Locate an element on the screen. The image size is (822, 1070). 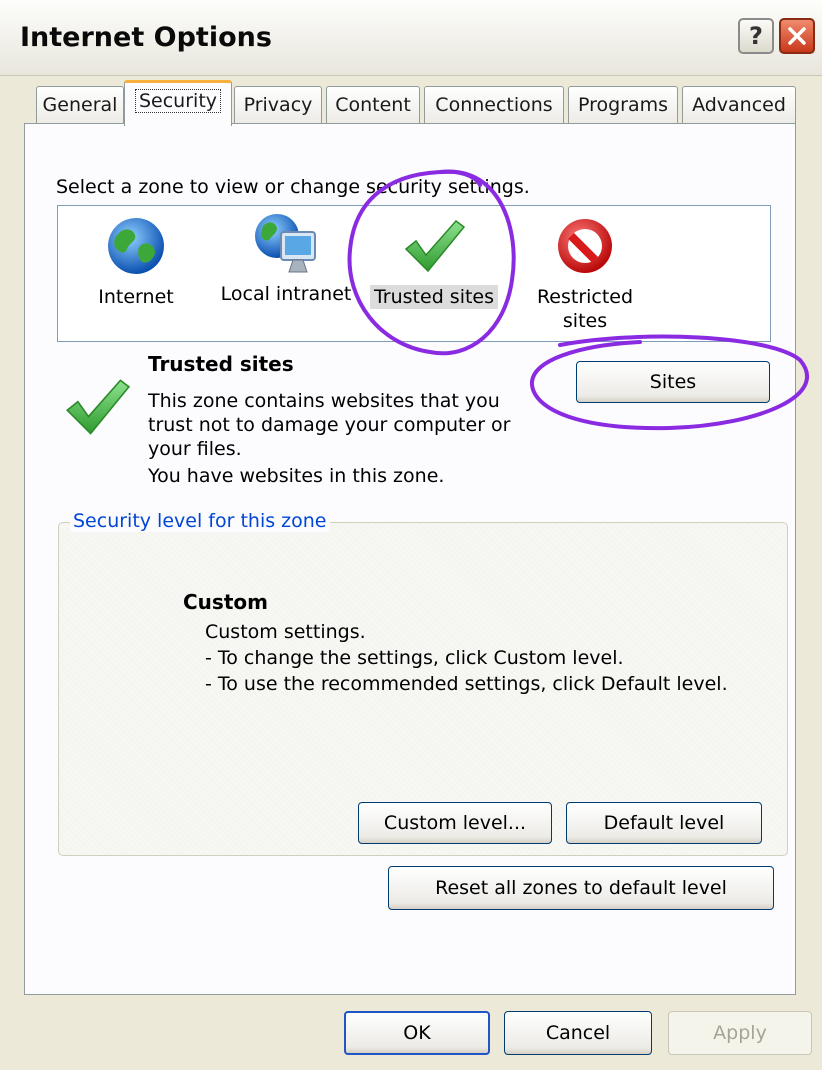
sites-button-label: Sites is located at coordinates (673, 382).